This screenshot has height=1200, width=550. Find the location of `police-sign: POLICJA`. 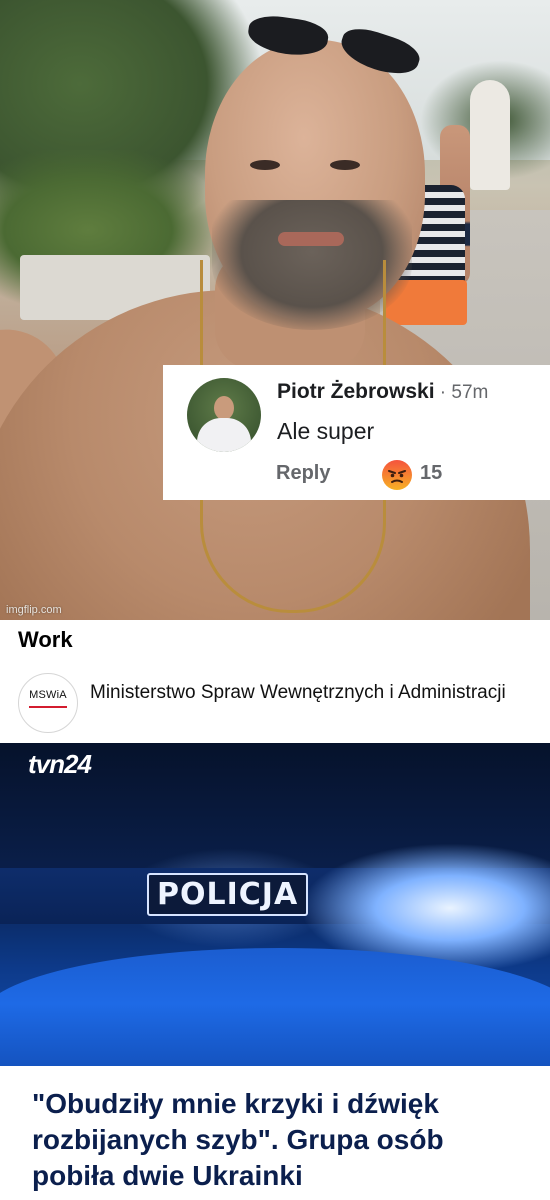

police-sign: POLICJA is located at coordinates (228, 894).